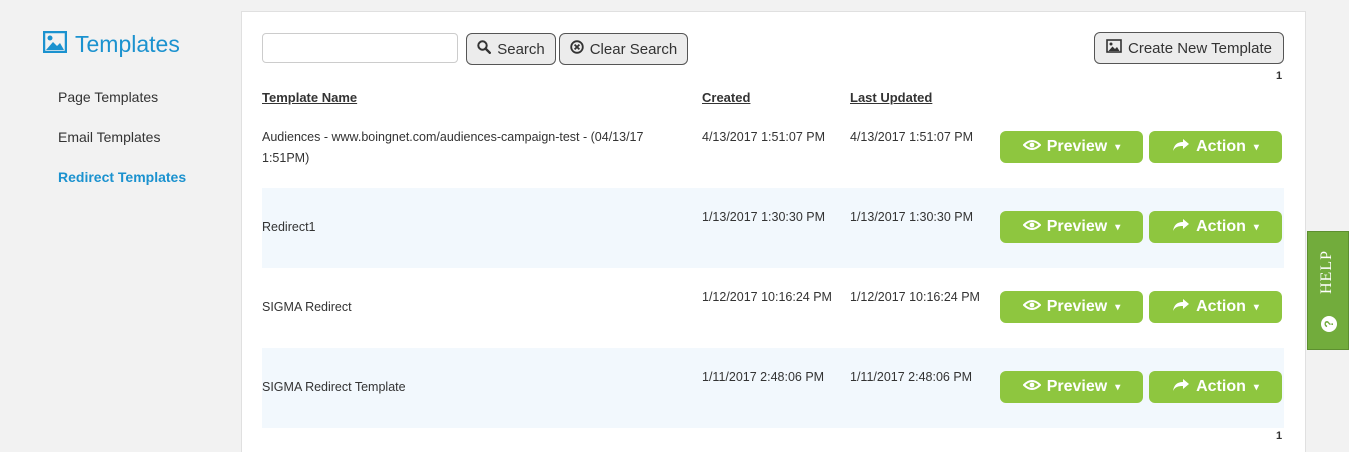 This screenshot has width=1349, height=452. Describe the element at coordinates (726, 97) in the screenshot. I see `column-header-created: Created` at that location.